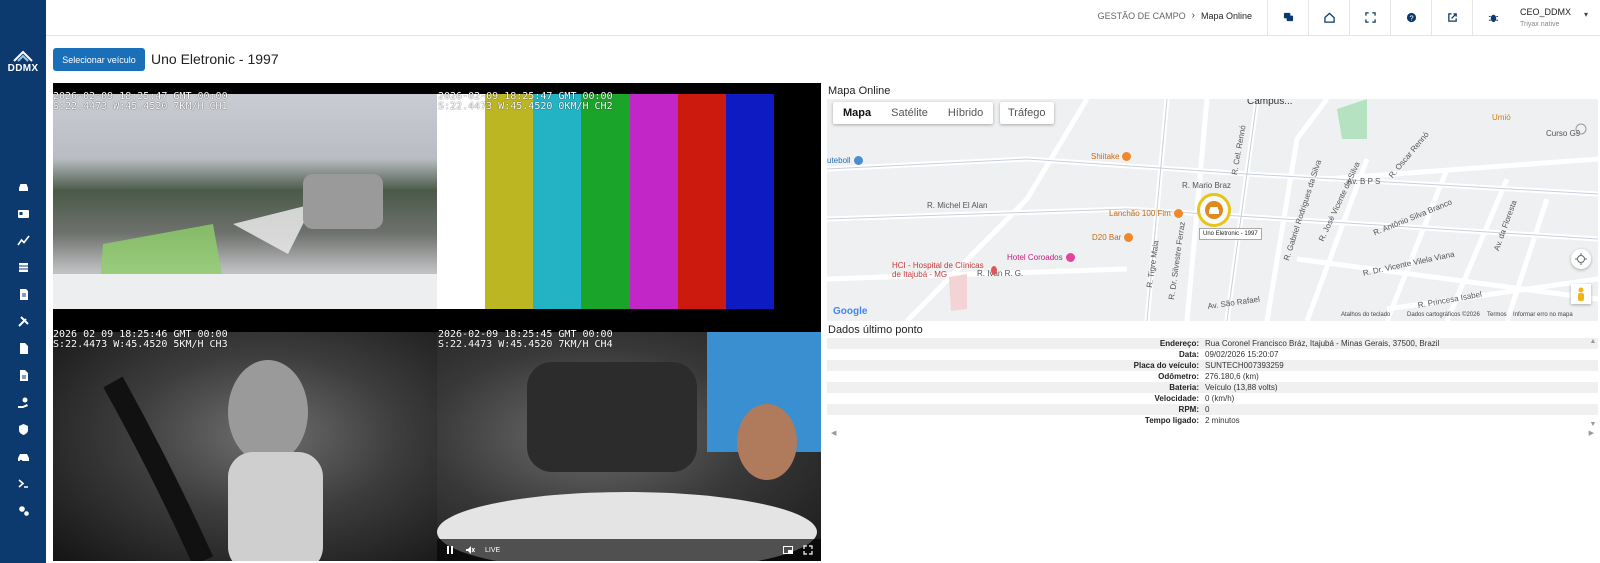  I want to click on help-button: ?, so click(1410, 17).